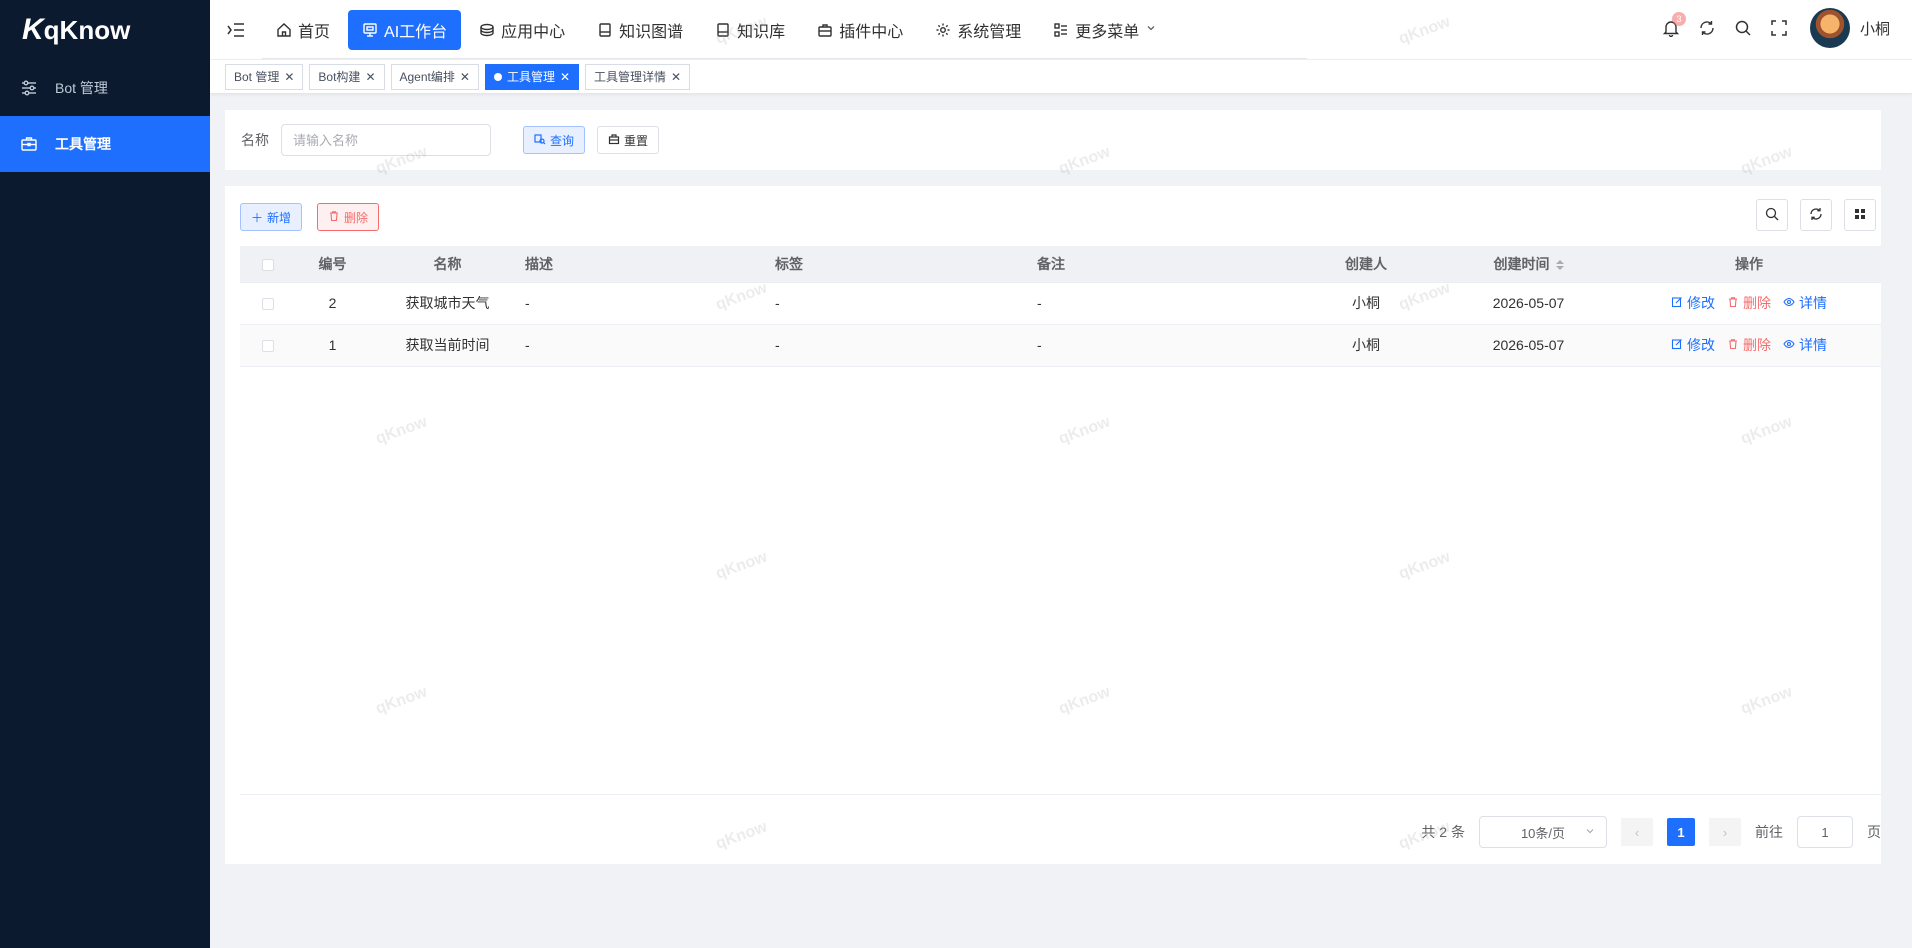  Describe the element at coordinates (1772, 215) in the screenshot. I see `toggle-search-button` at that location.